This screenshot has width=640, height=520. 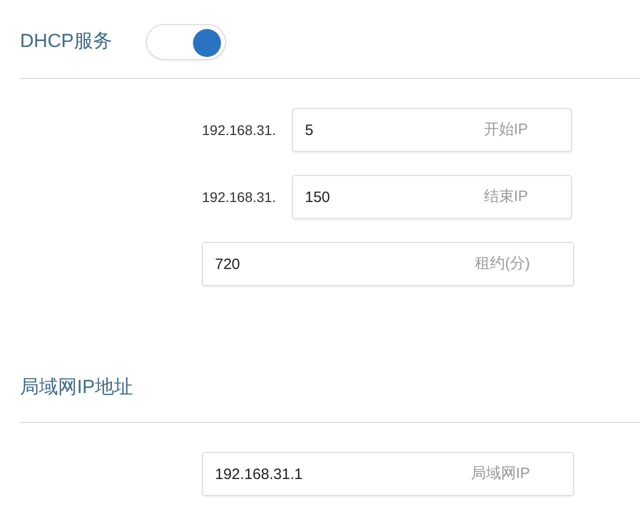 What do you see at coordinates (186, 42) in the screenshot?
I see `toggle-switch` at bounding box center [186, 42].